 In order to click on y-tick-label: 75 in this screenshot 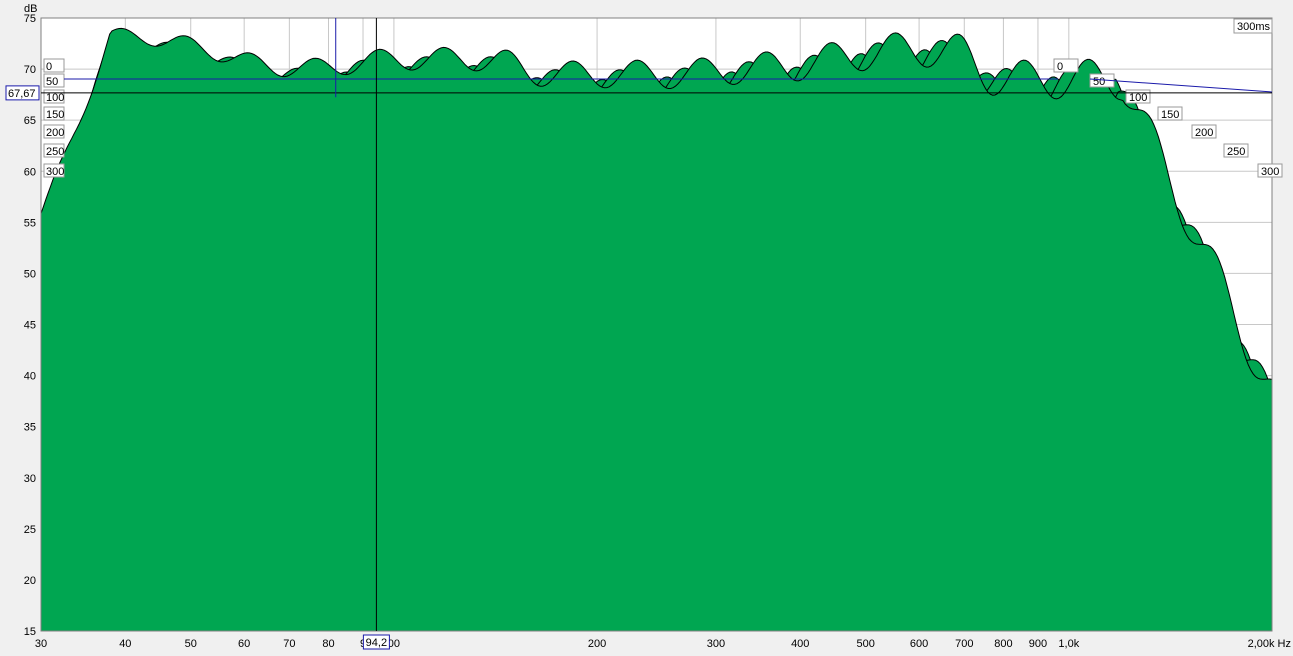, I will do `click(30, 19)`.